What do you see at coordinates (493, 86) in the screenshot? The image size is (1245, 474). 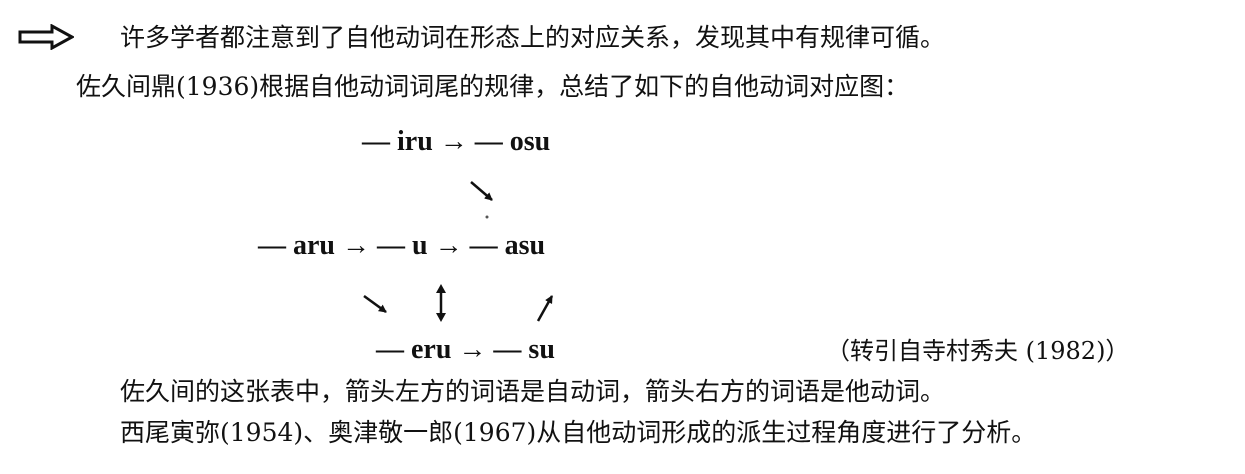 I see `paragraph-line-2: 佐久间鼎(1936)根据自他动词词尾的规律，总结了如下的自他动词对应图：` at bounding box center [493, 86].